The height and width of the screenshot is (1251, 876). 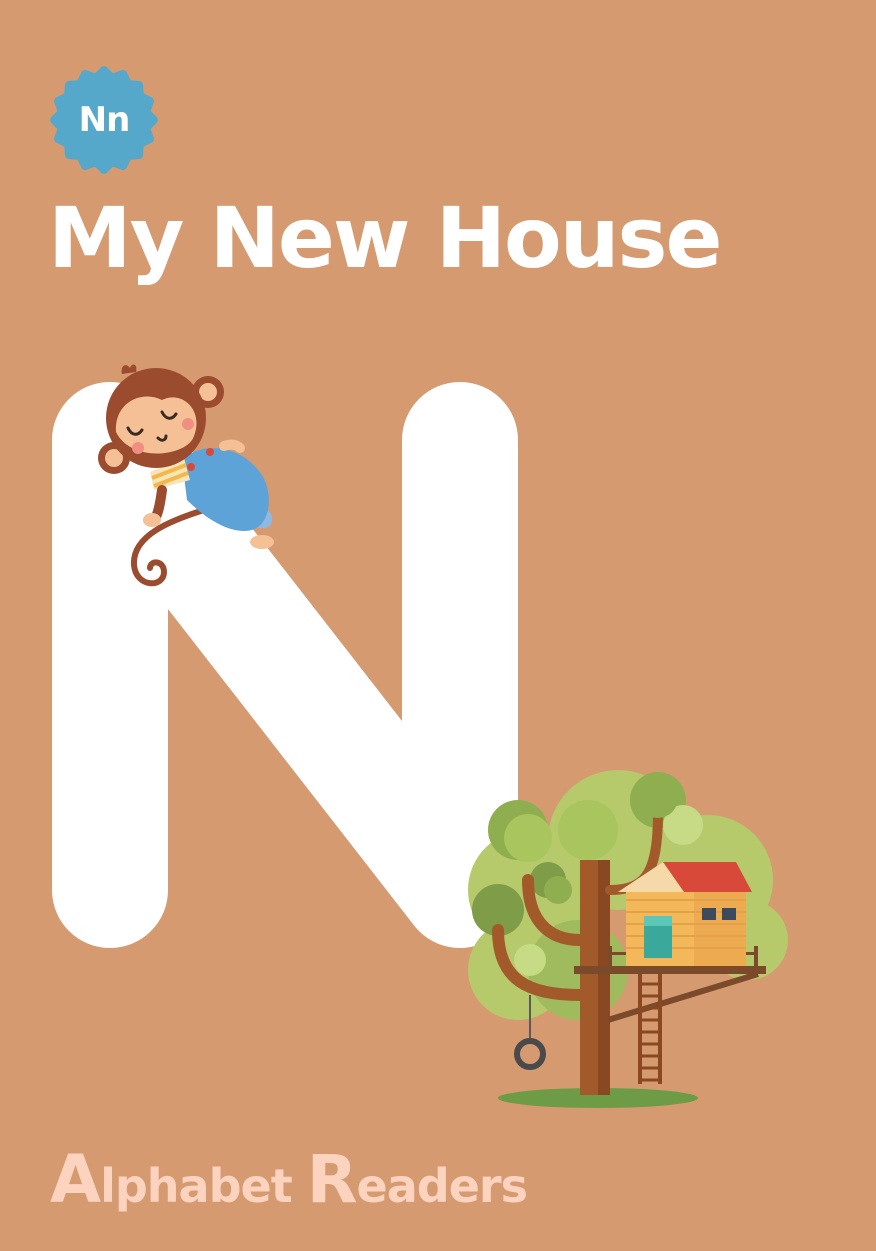 What do you see at coordinates (628, 939) in the screenshot?
I see `treehouse-icon` at bounding box center [628, 939].